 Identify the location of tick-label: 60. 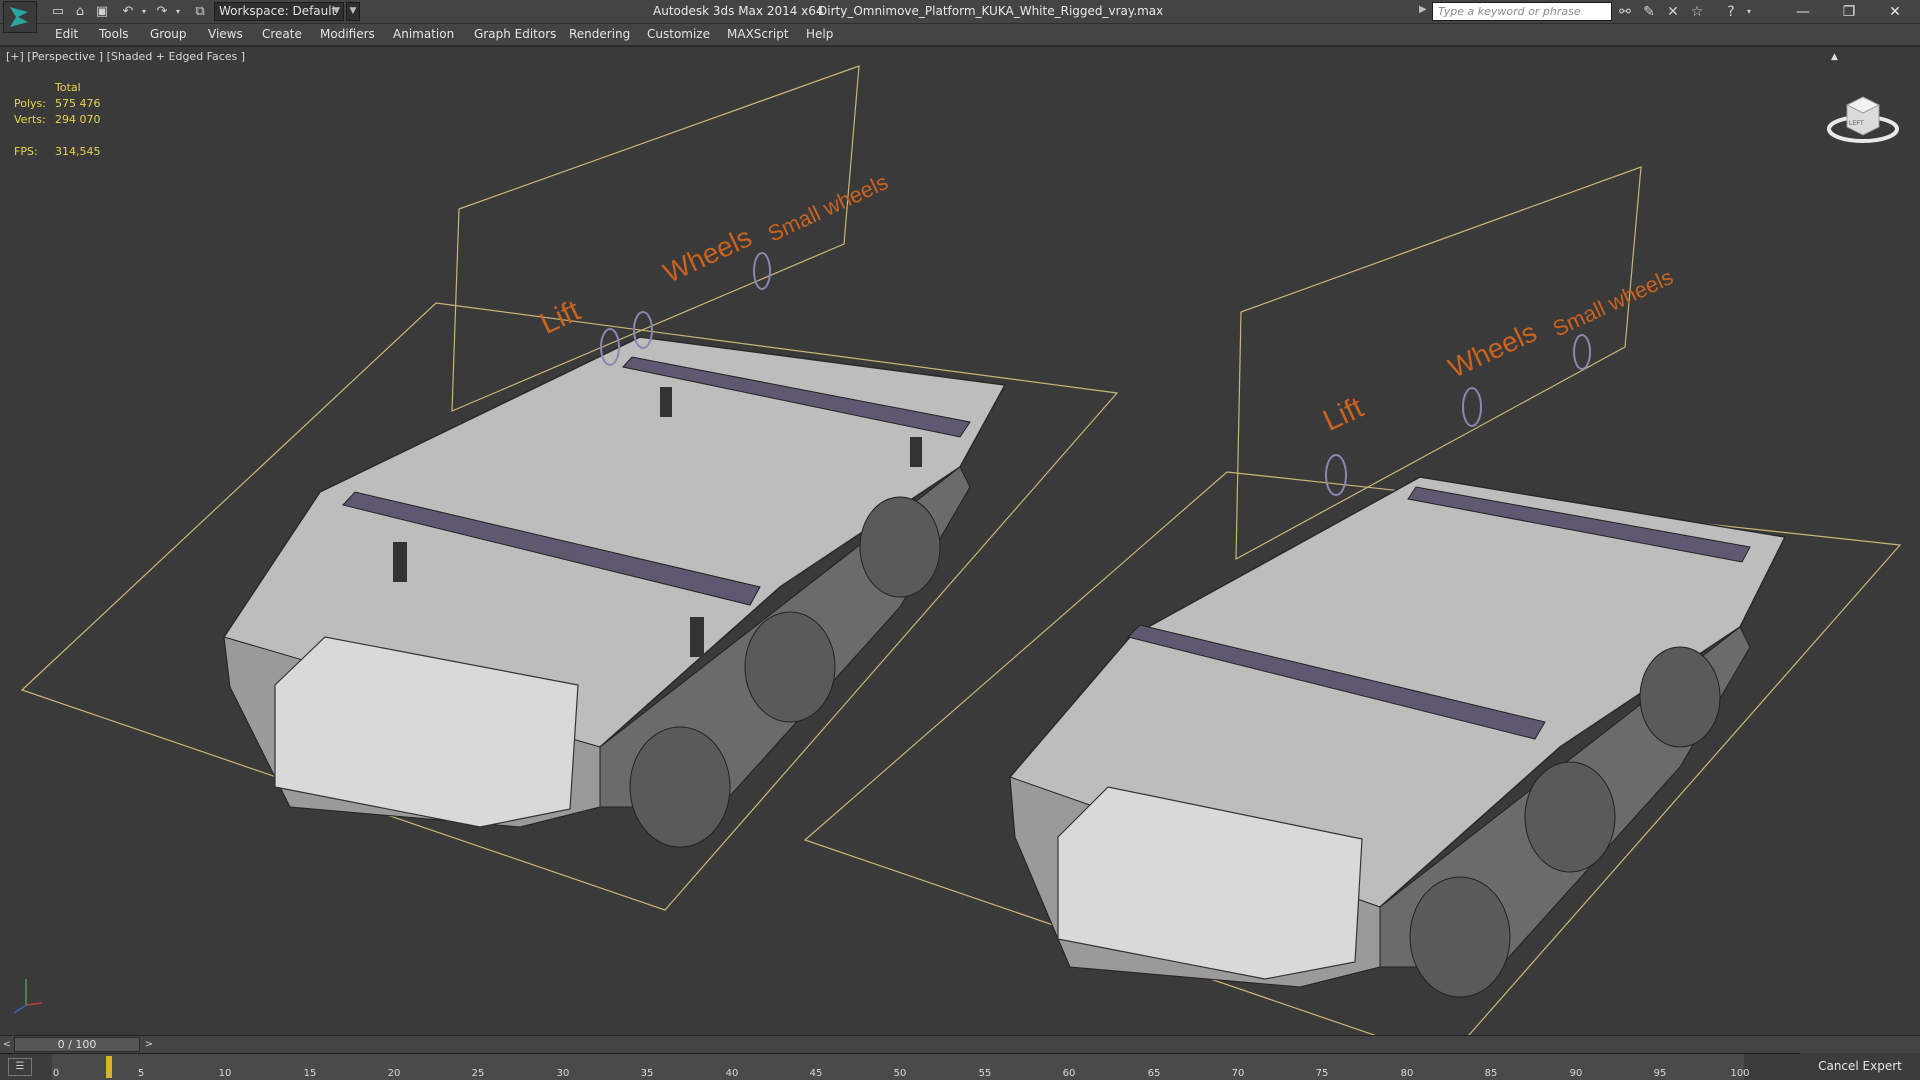
(1069, 1073).